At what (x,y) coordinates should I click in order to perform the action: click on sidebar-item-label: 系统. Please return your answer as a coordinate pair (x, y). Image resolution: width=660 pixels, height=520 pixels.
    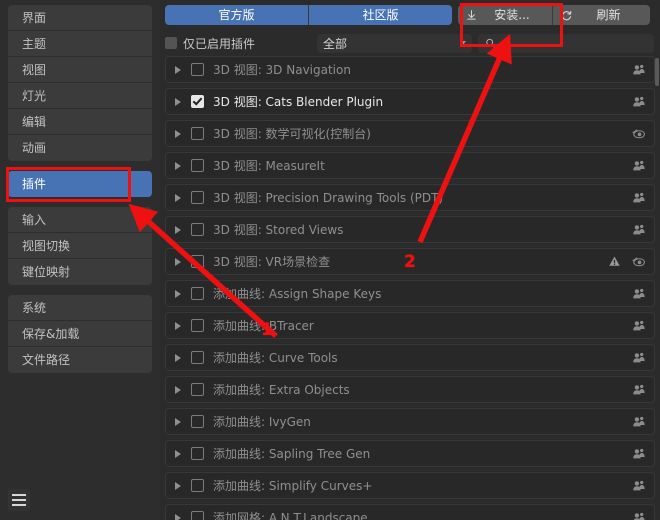
    Looking at the image, I should click on (34, 308).